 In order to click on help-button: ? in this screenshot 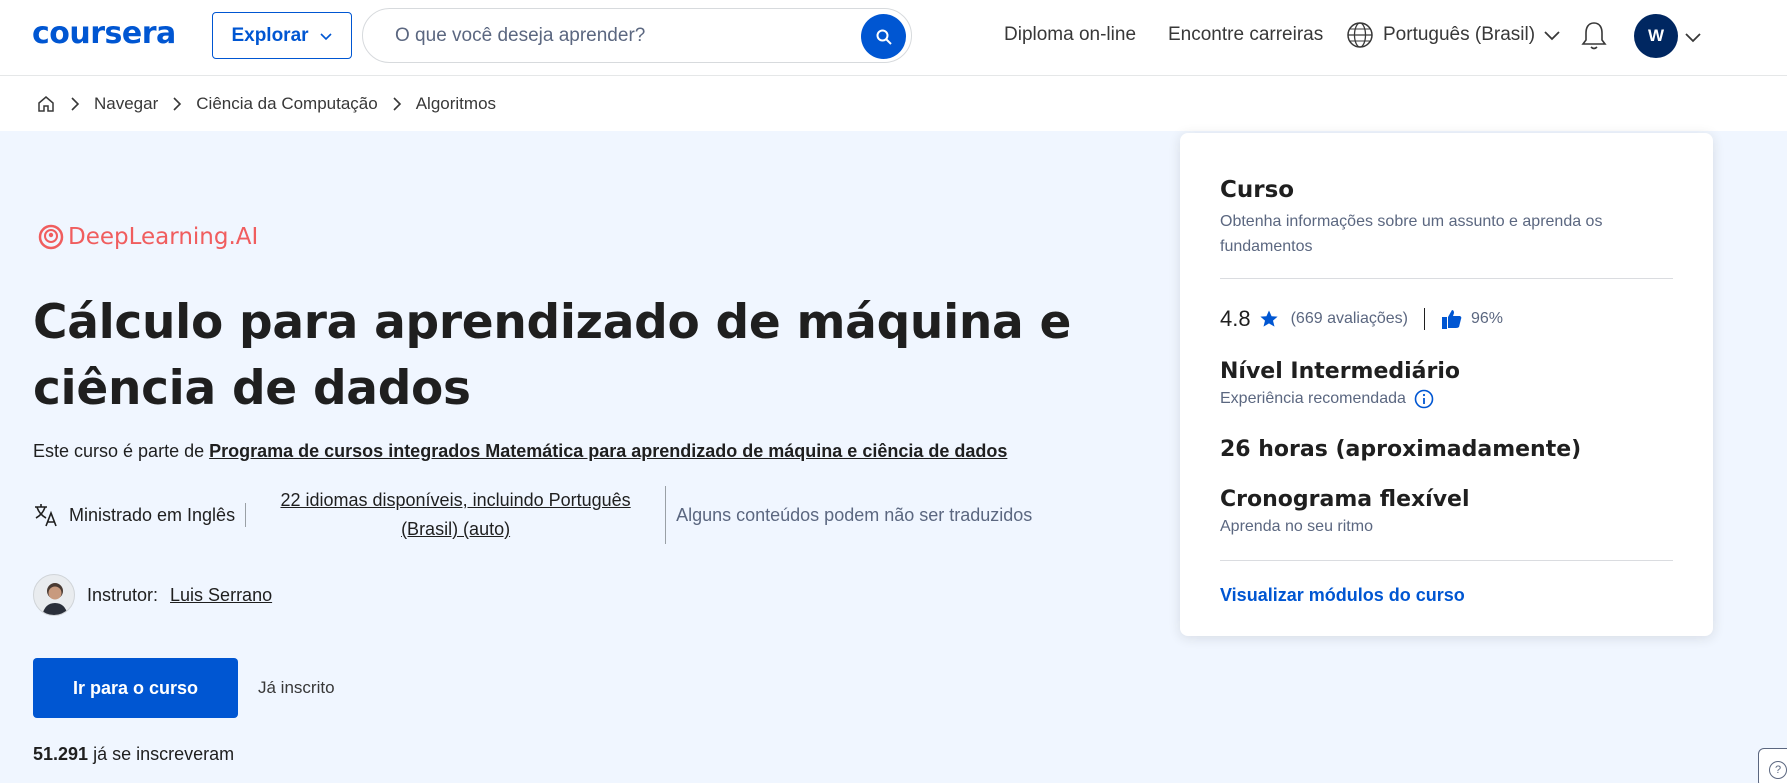, I will do `click(1772, 765)`.